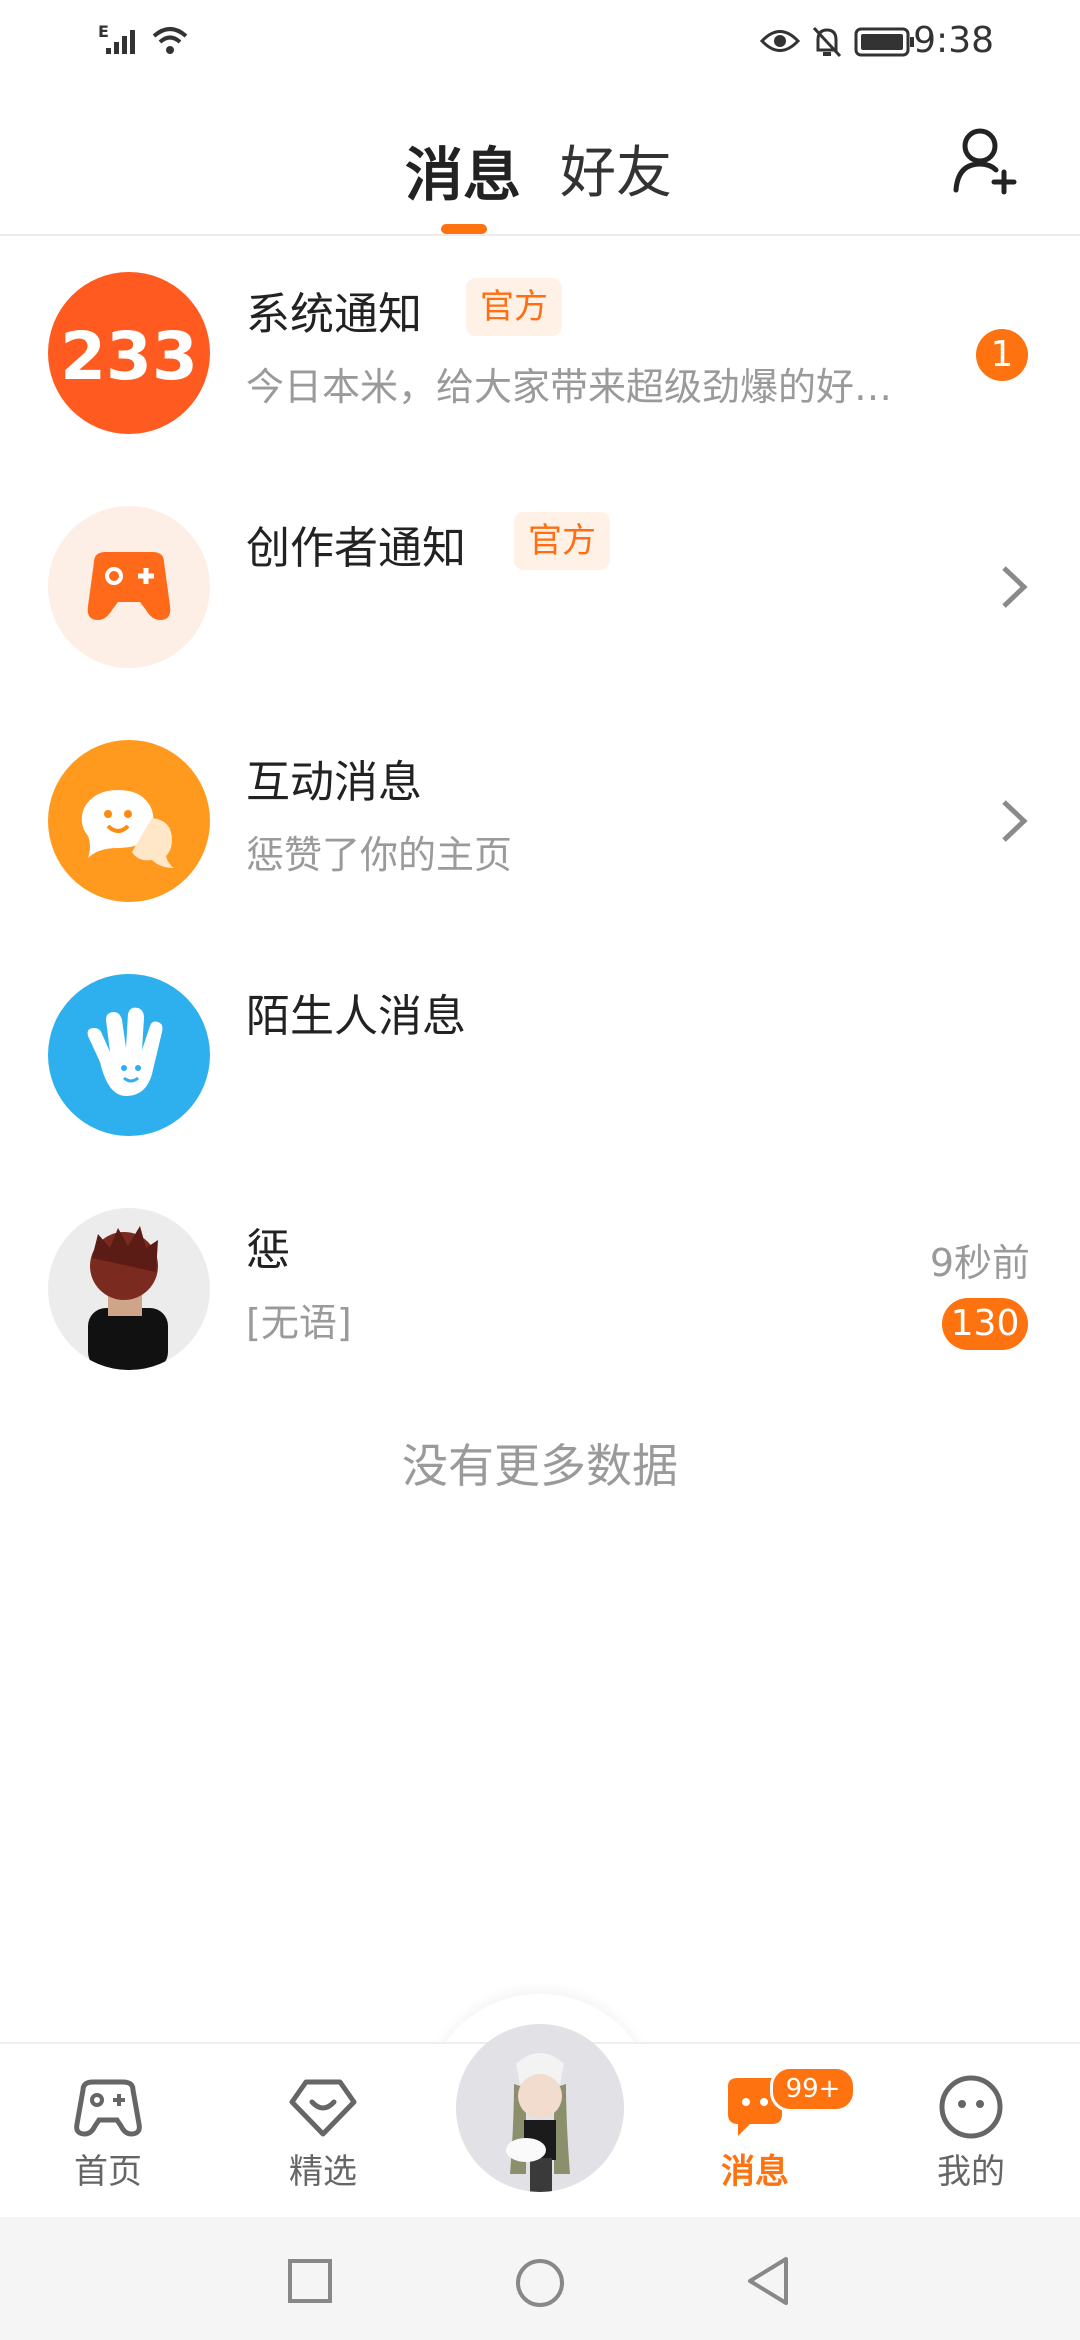  I want to click on list-item-system-notice: 233 系统通知 官方 今日本米，给大家带来超级劲爆的好… 1, so click(540, 353).